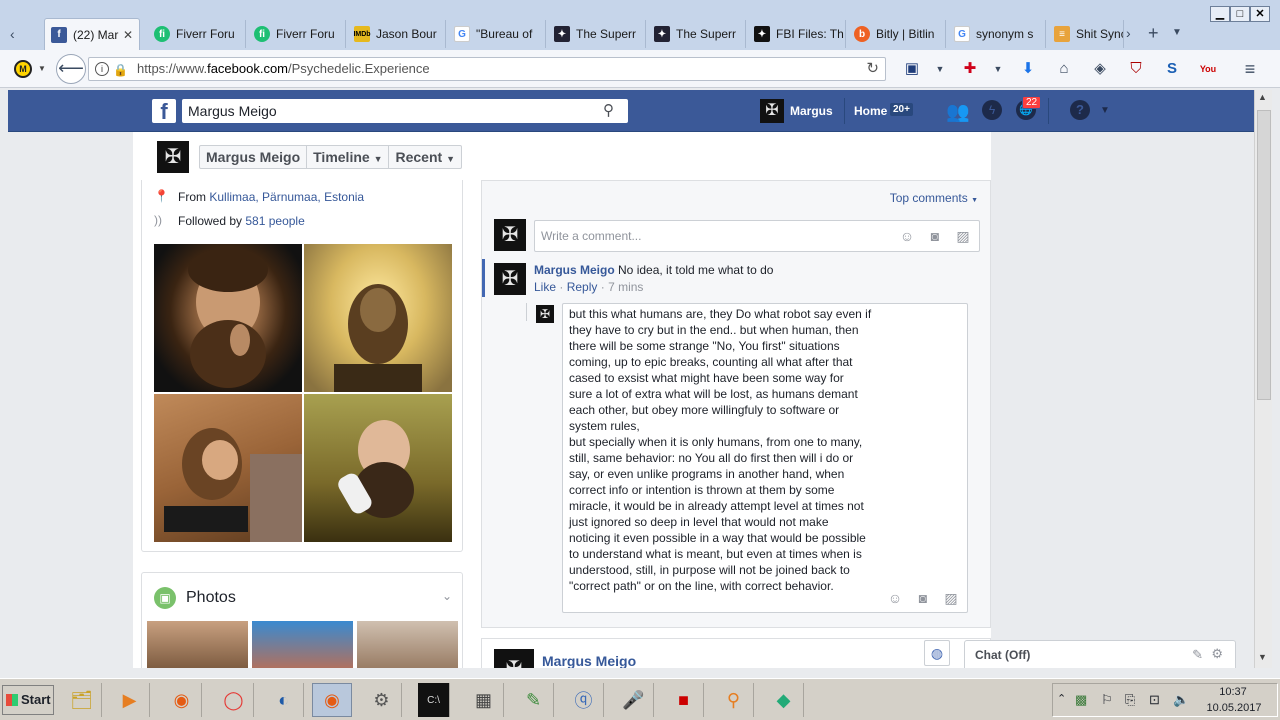  Describe the element at coordinates (534, 700) in the screenshot. I see `notepad-icon: ✎` at that location.